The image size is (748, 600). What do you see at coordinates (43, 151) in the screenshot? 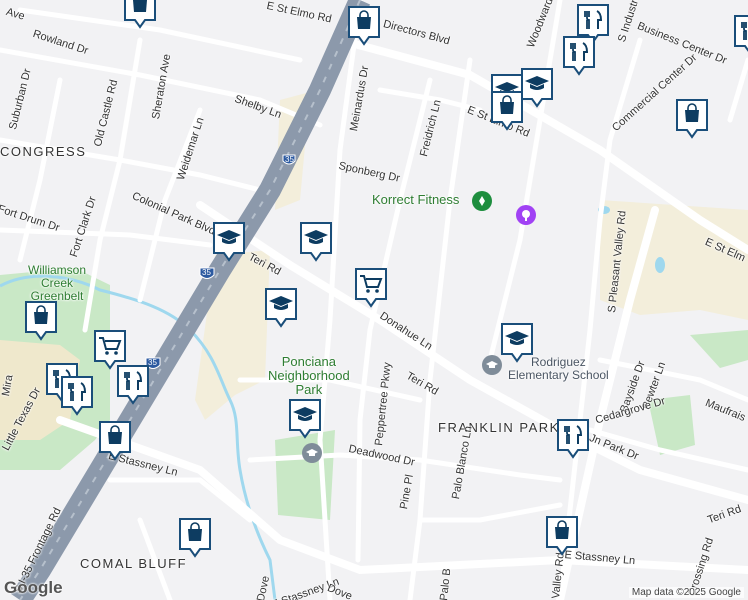
I see `area-label-congress: CONGRESS` at bounding box center [43, 151].